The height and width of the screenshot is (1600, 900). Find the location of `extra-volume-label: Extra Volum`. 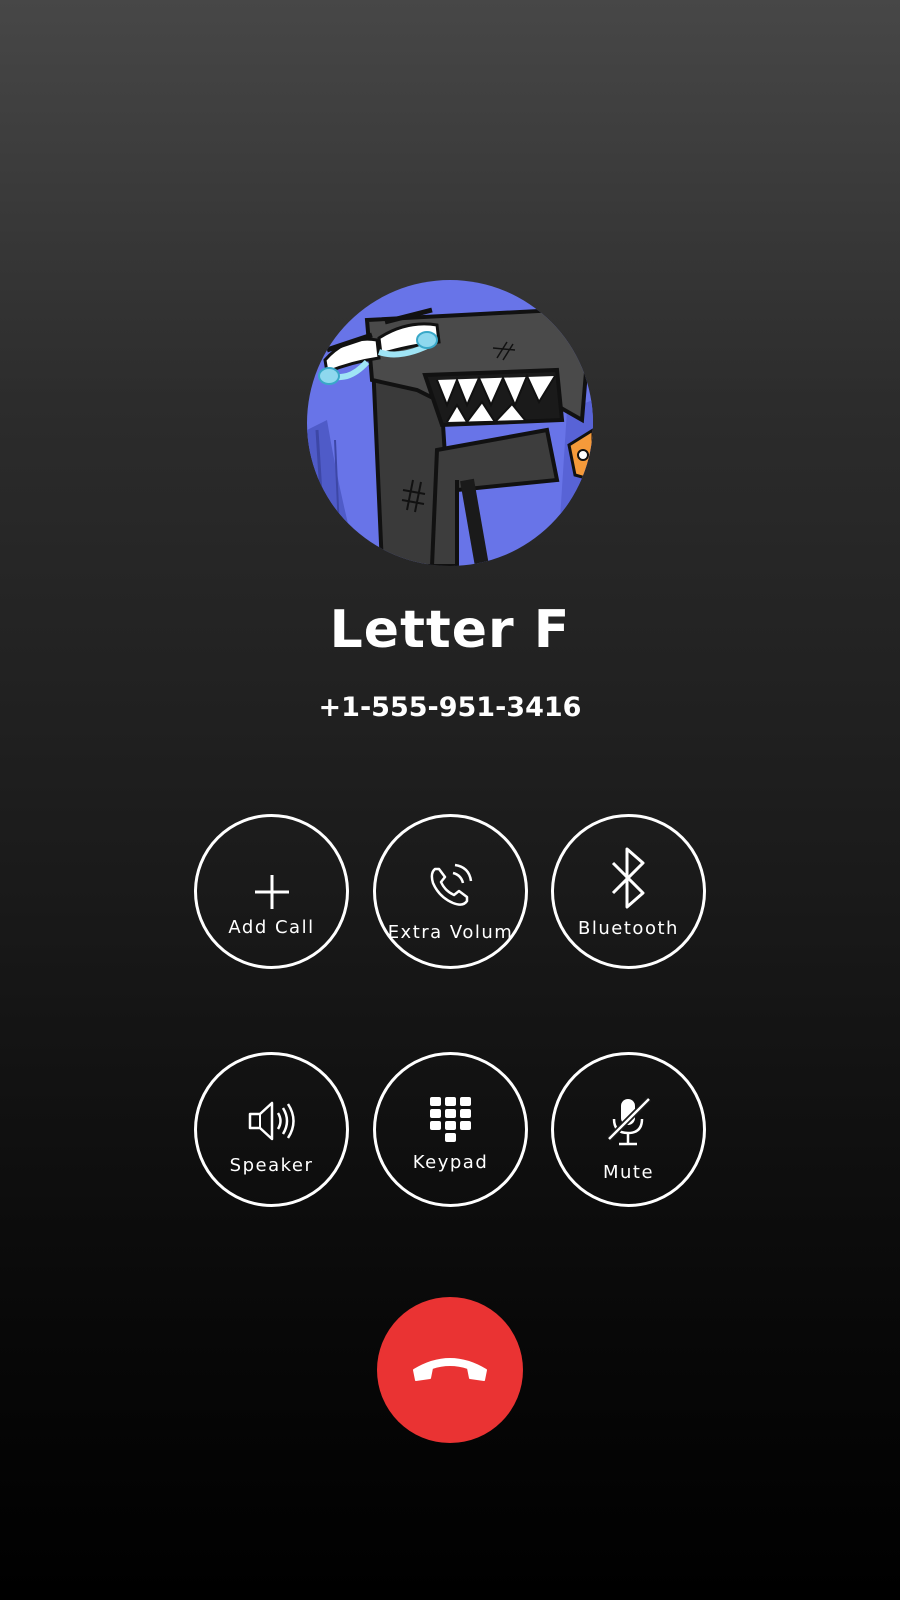

extra-volume-label: Extra Volum is located at coordinates (450, 932).